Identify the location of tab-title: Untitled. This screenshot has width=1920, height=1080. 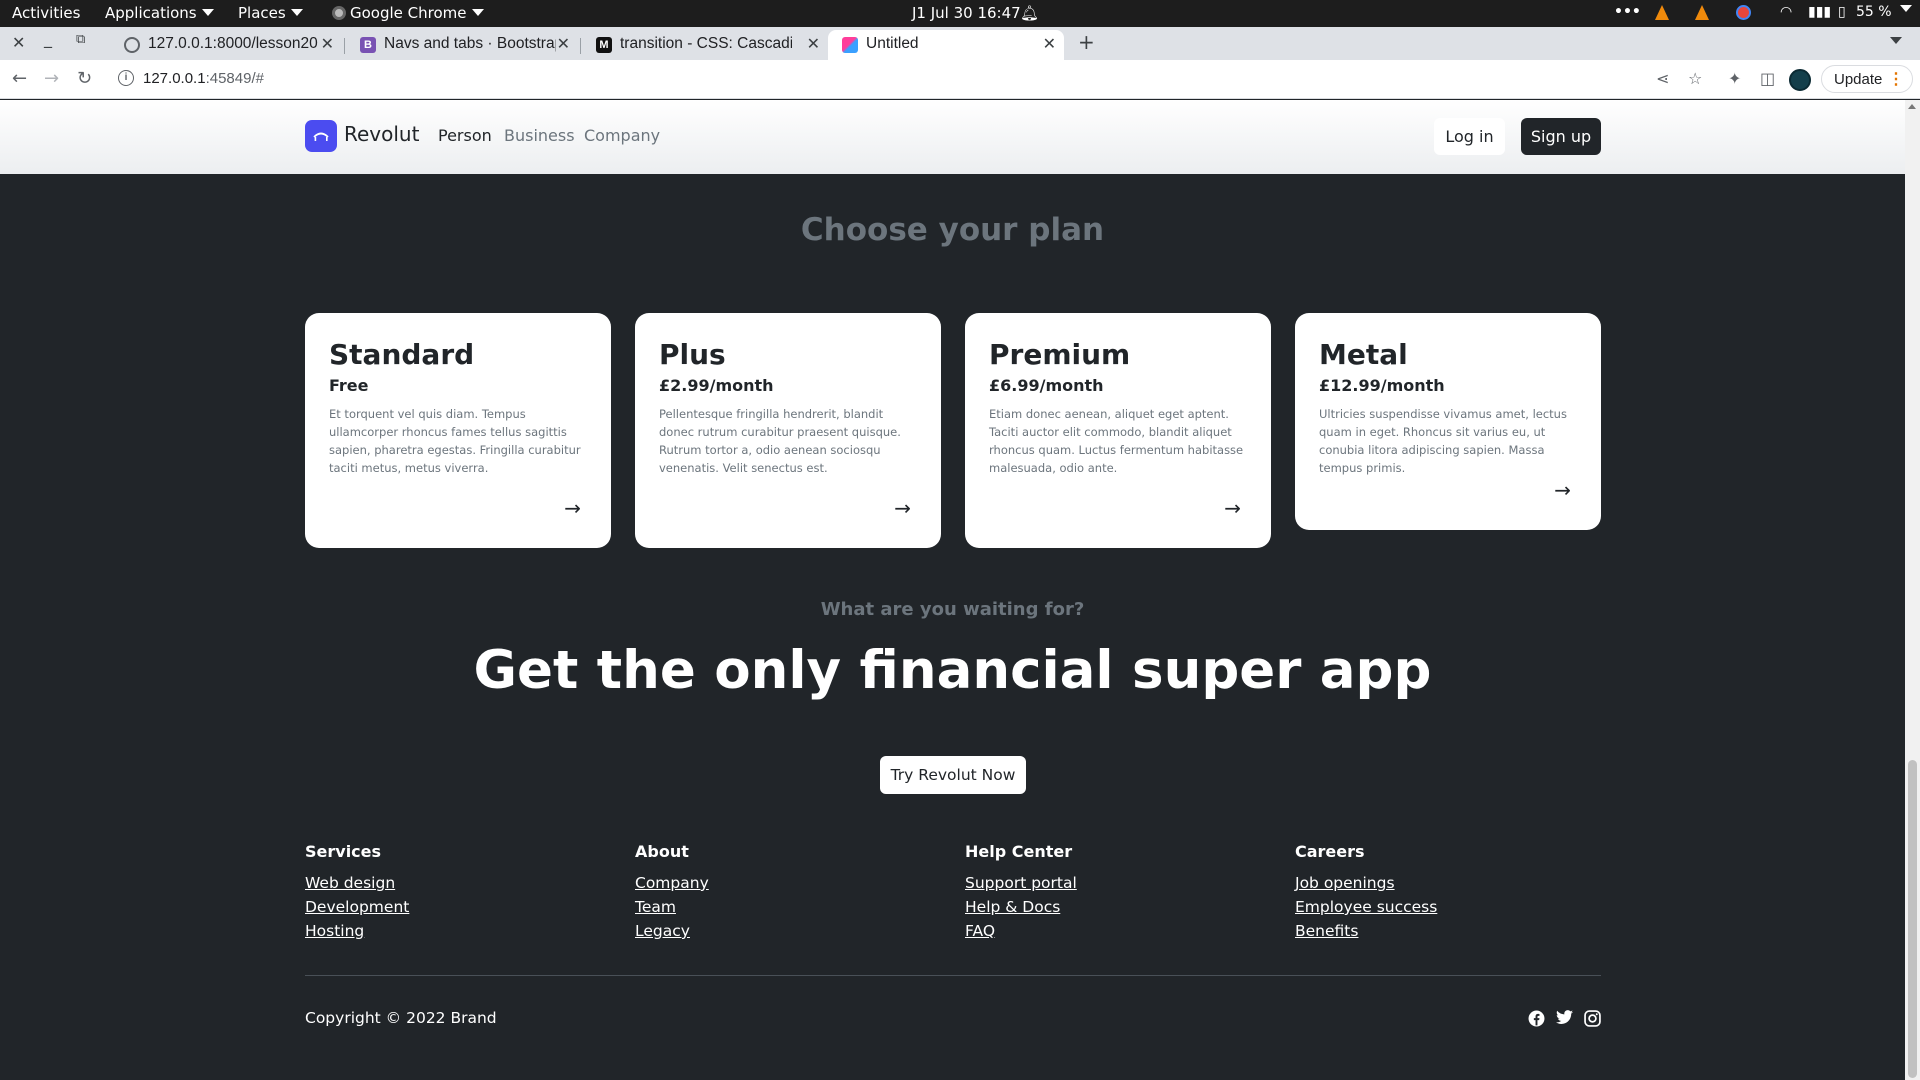
(892, 43).